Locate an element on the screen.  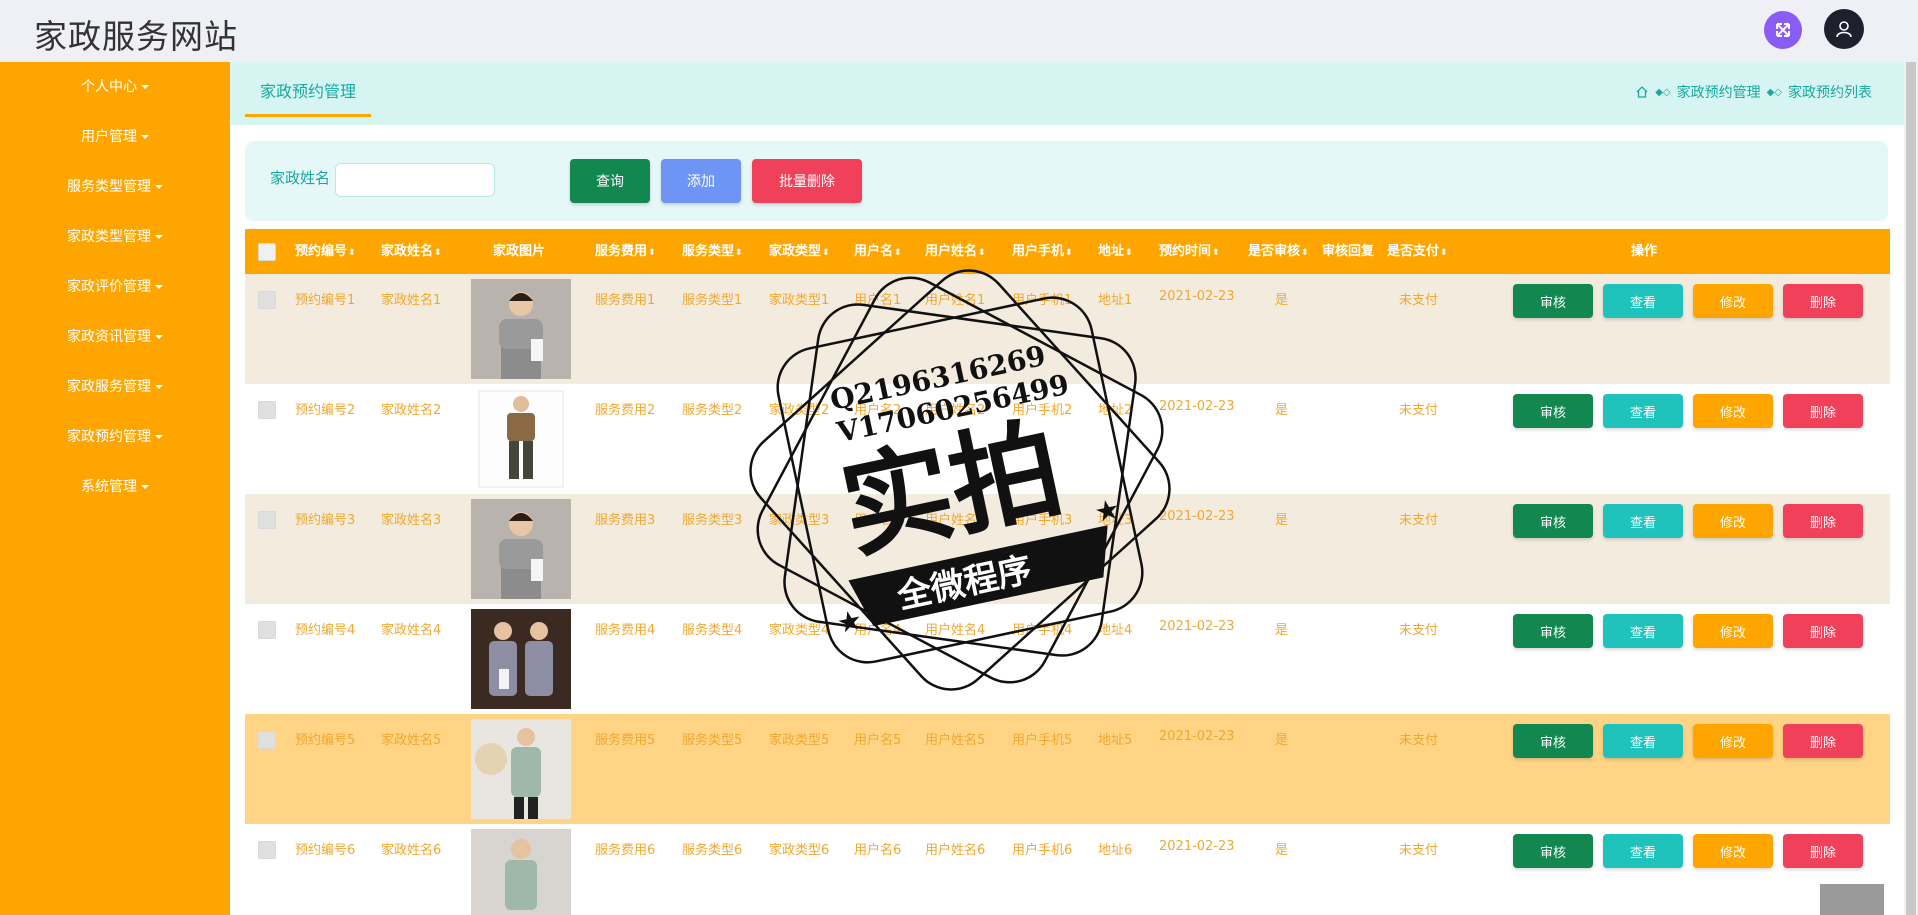
sidebar-item-system: 系统管理 is located at coordinates (115, 487).